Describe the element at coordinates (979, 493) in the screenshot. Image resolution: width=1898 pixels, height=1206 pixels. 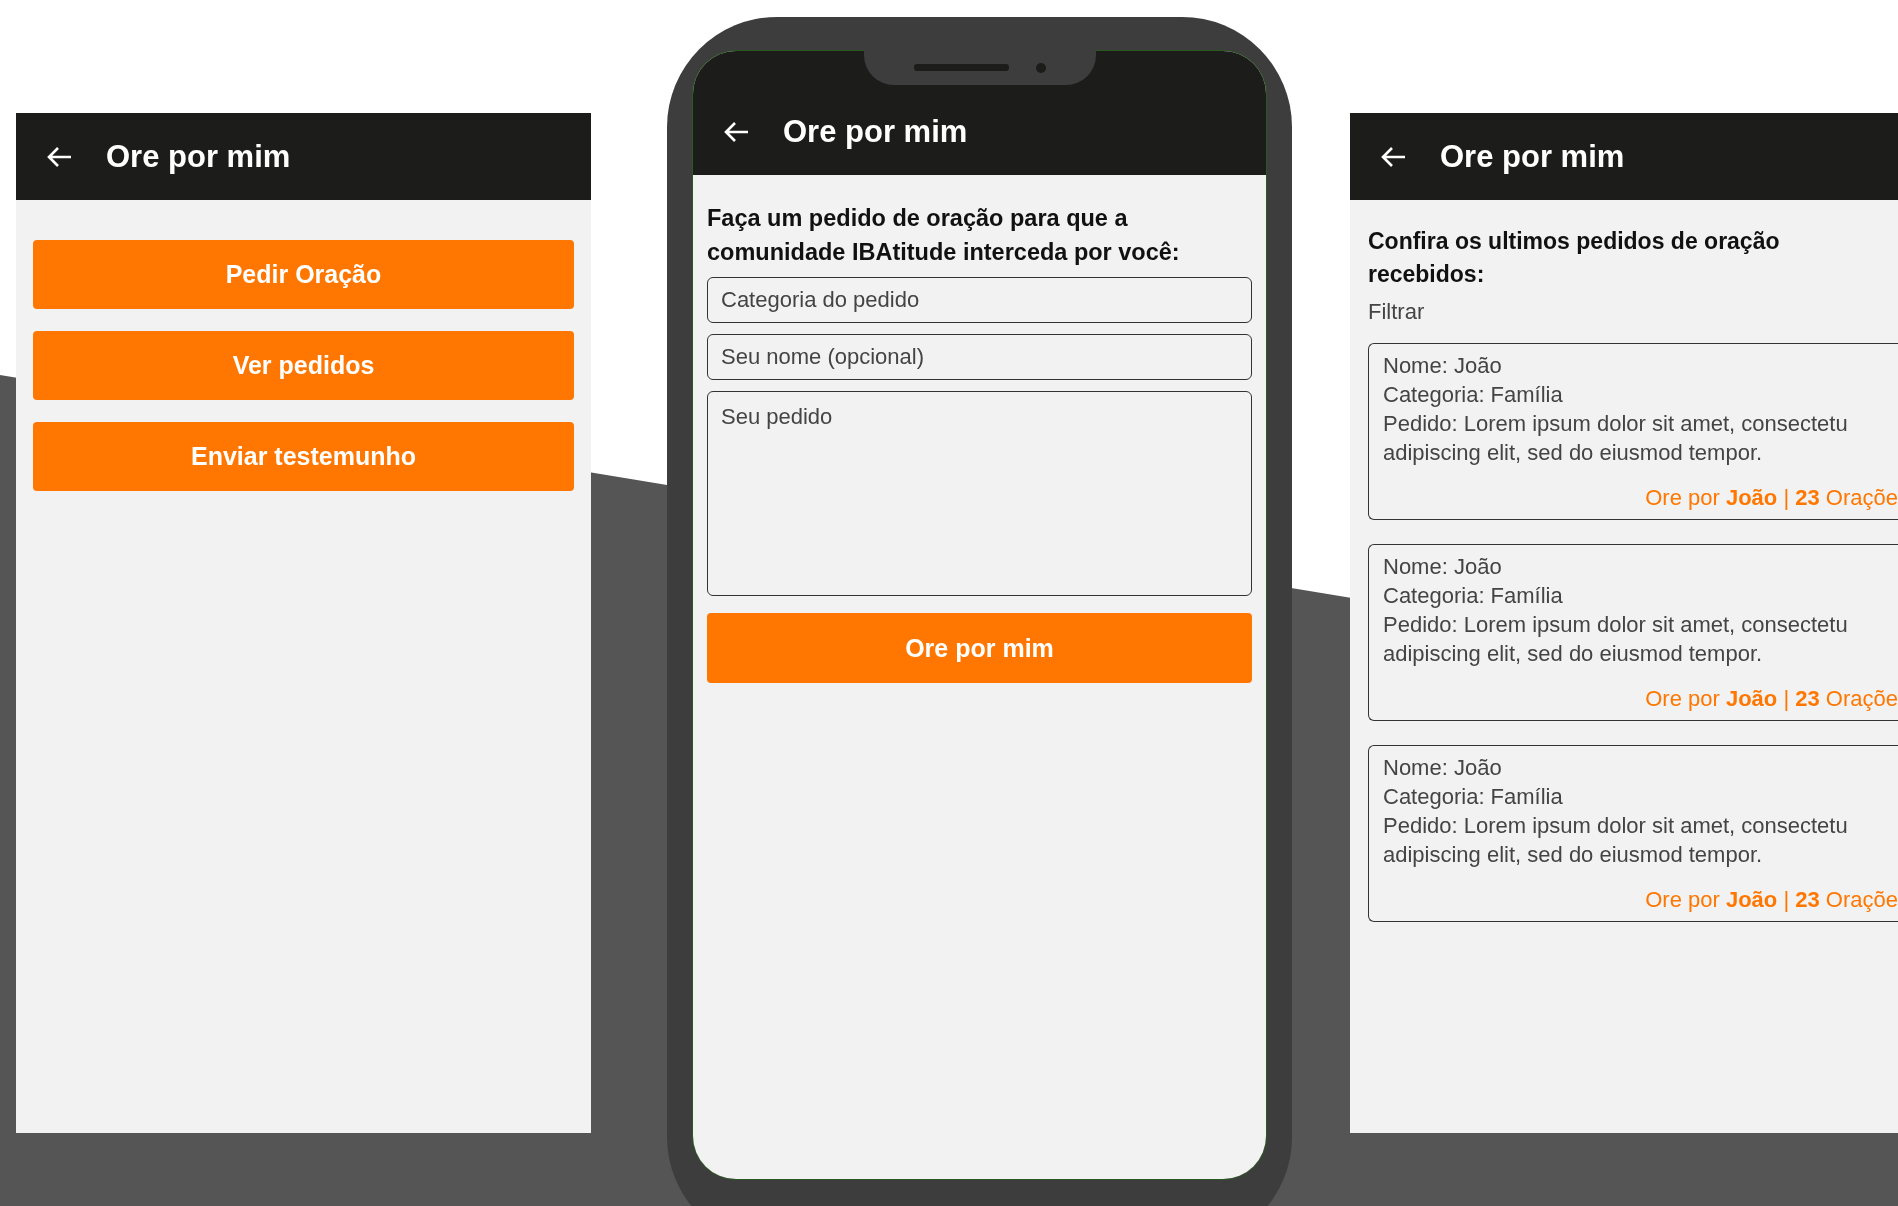
I see `text-area: Seu pedido` at that location.